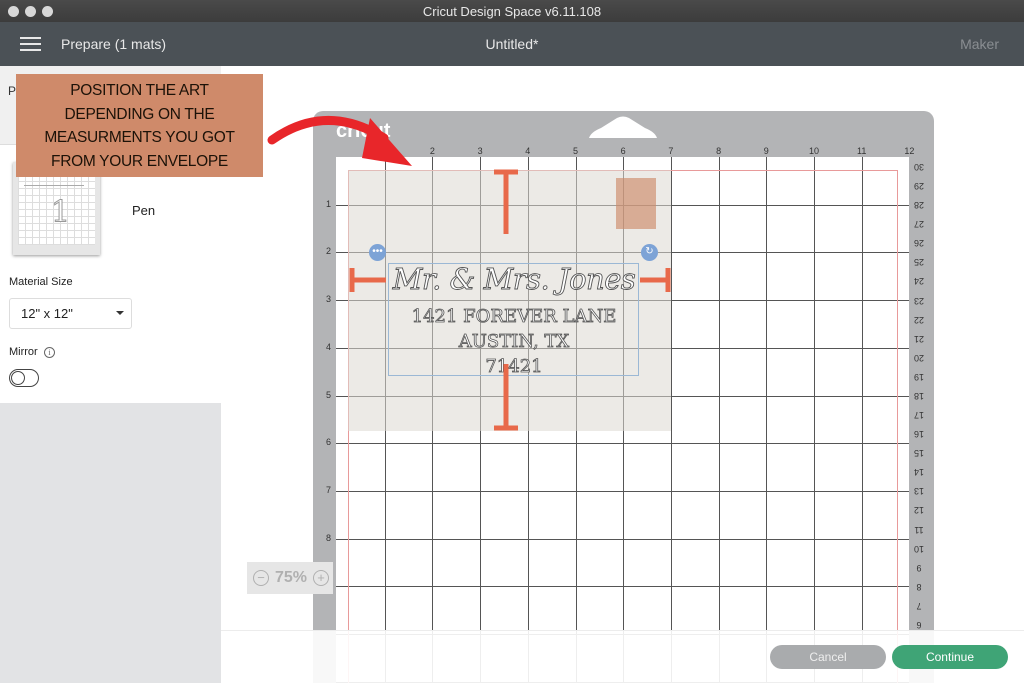  Describe the element at coordinates (329, 346) in the screenshot. I see `left-ruler-label: 4` at that location.